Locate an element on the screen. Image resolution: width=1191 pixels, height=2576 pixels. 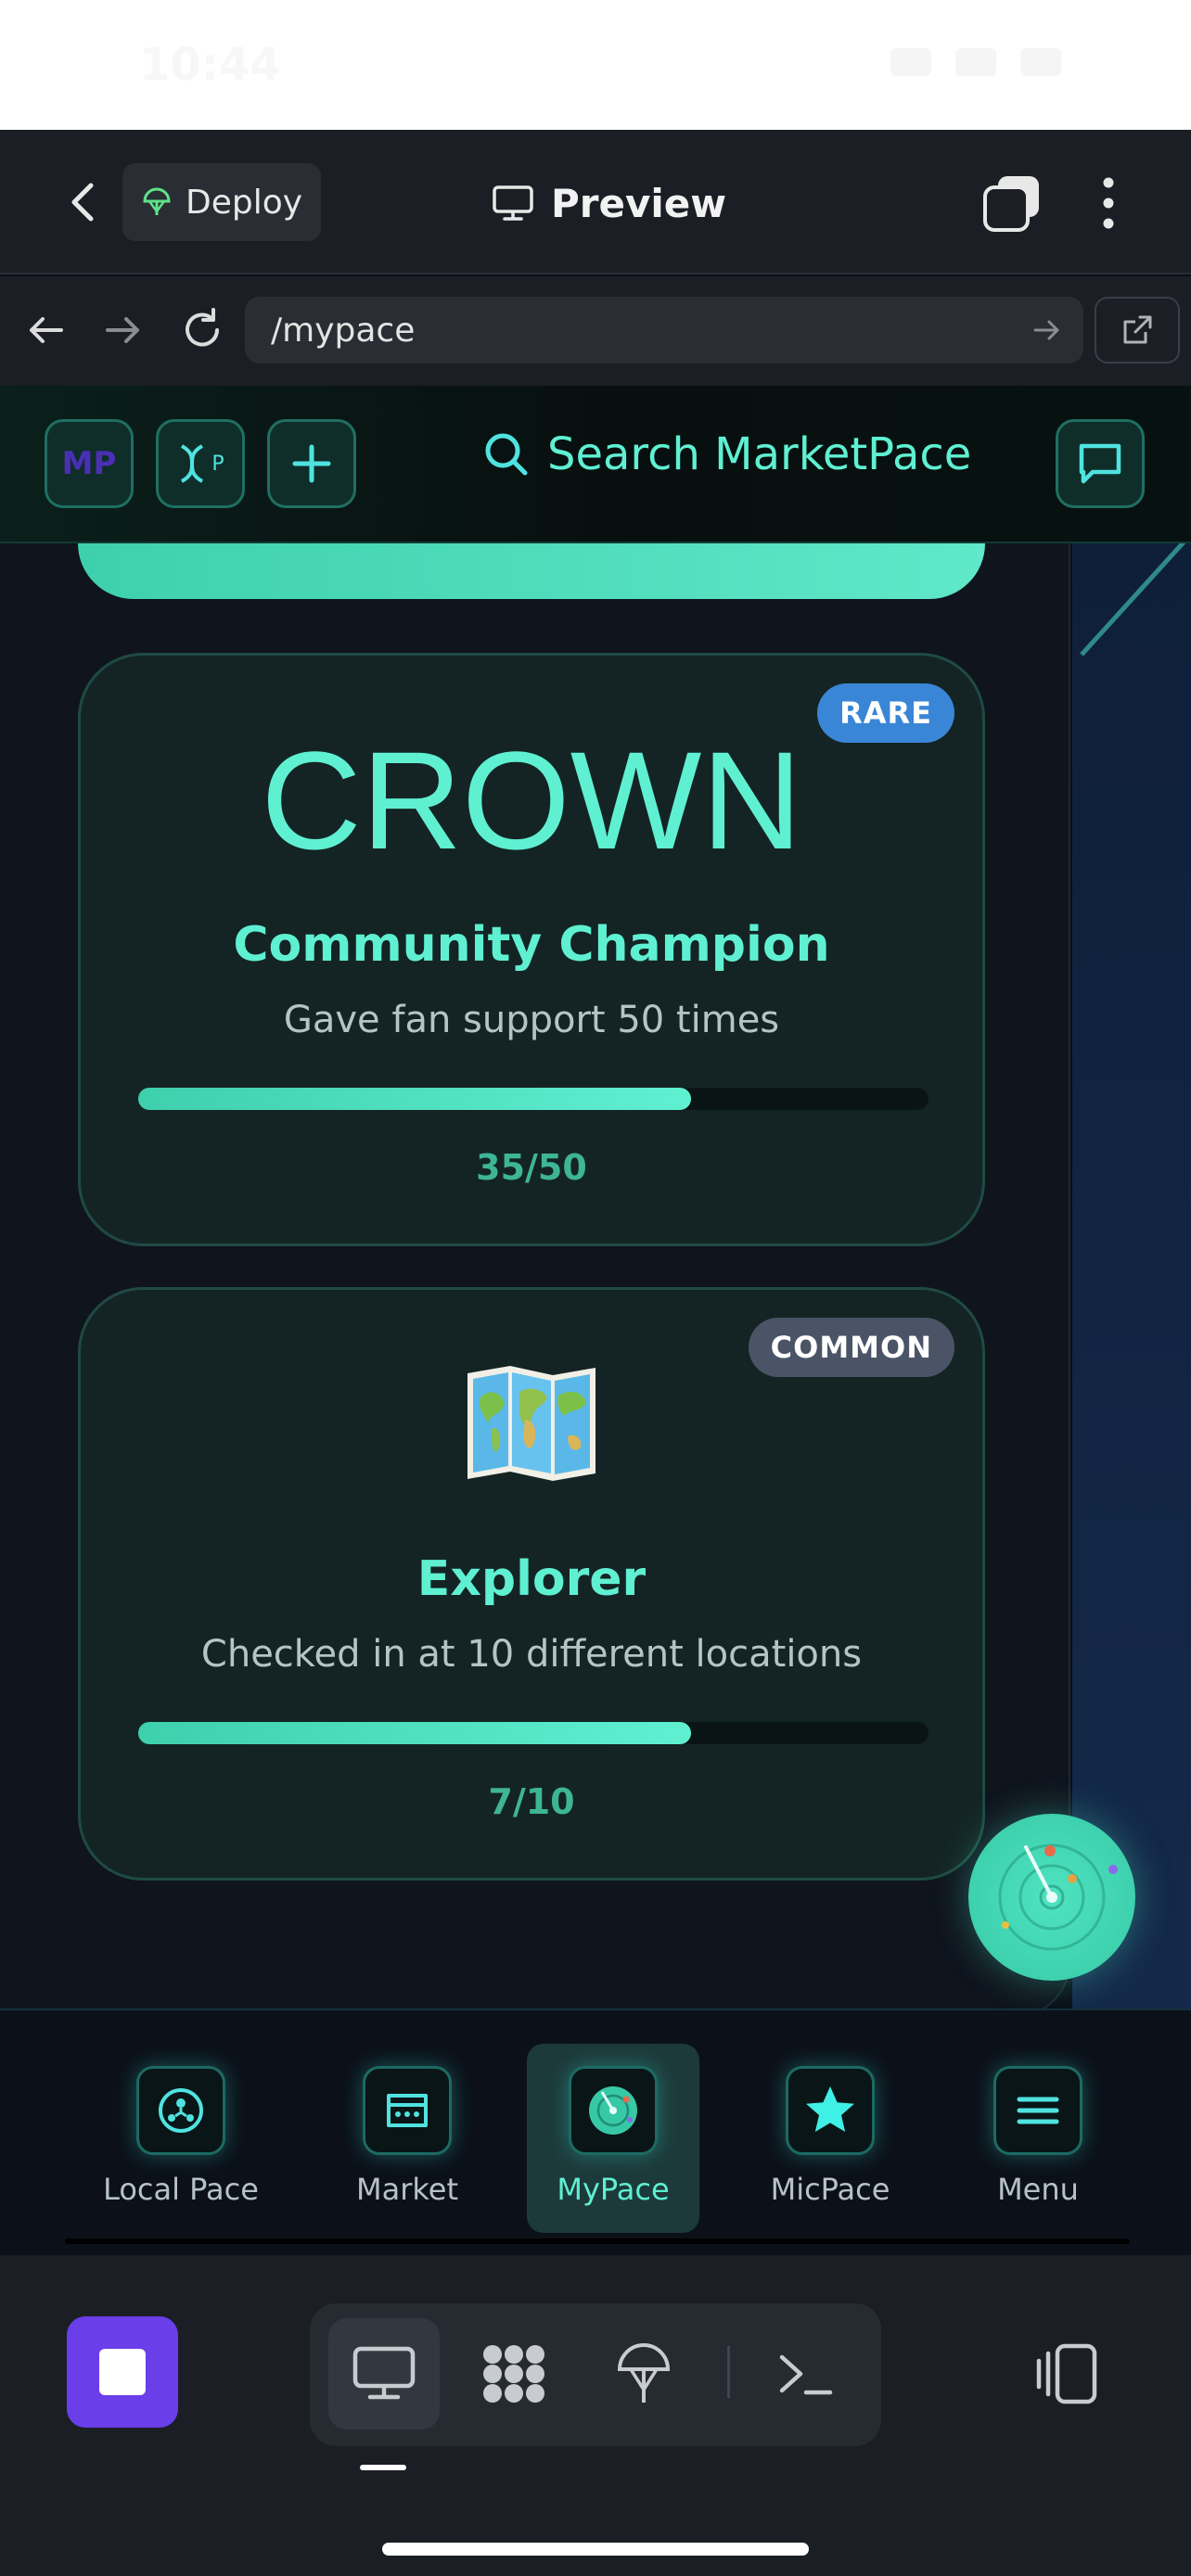
battery-icon is located at coordinates (1040, 62).